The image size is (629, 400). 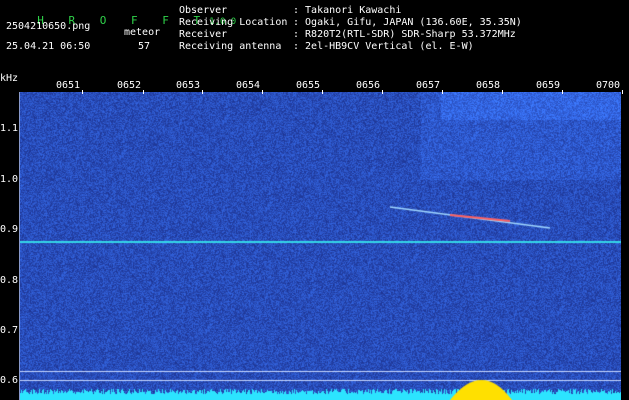 I want to click on y-axis-line, so click(x=19, y=240).